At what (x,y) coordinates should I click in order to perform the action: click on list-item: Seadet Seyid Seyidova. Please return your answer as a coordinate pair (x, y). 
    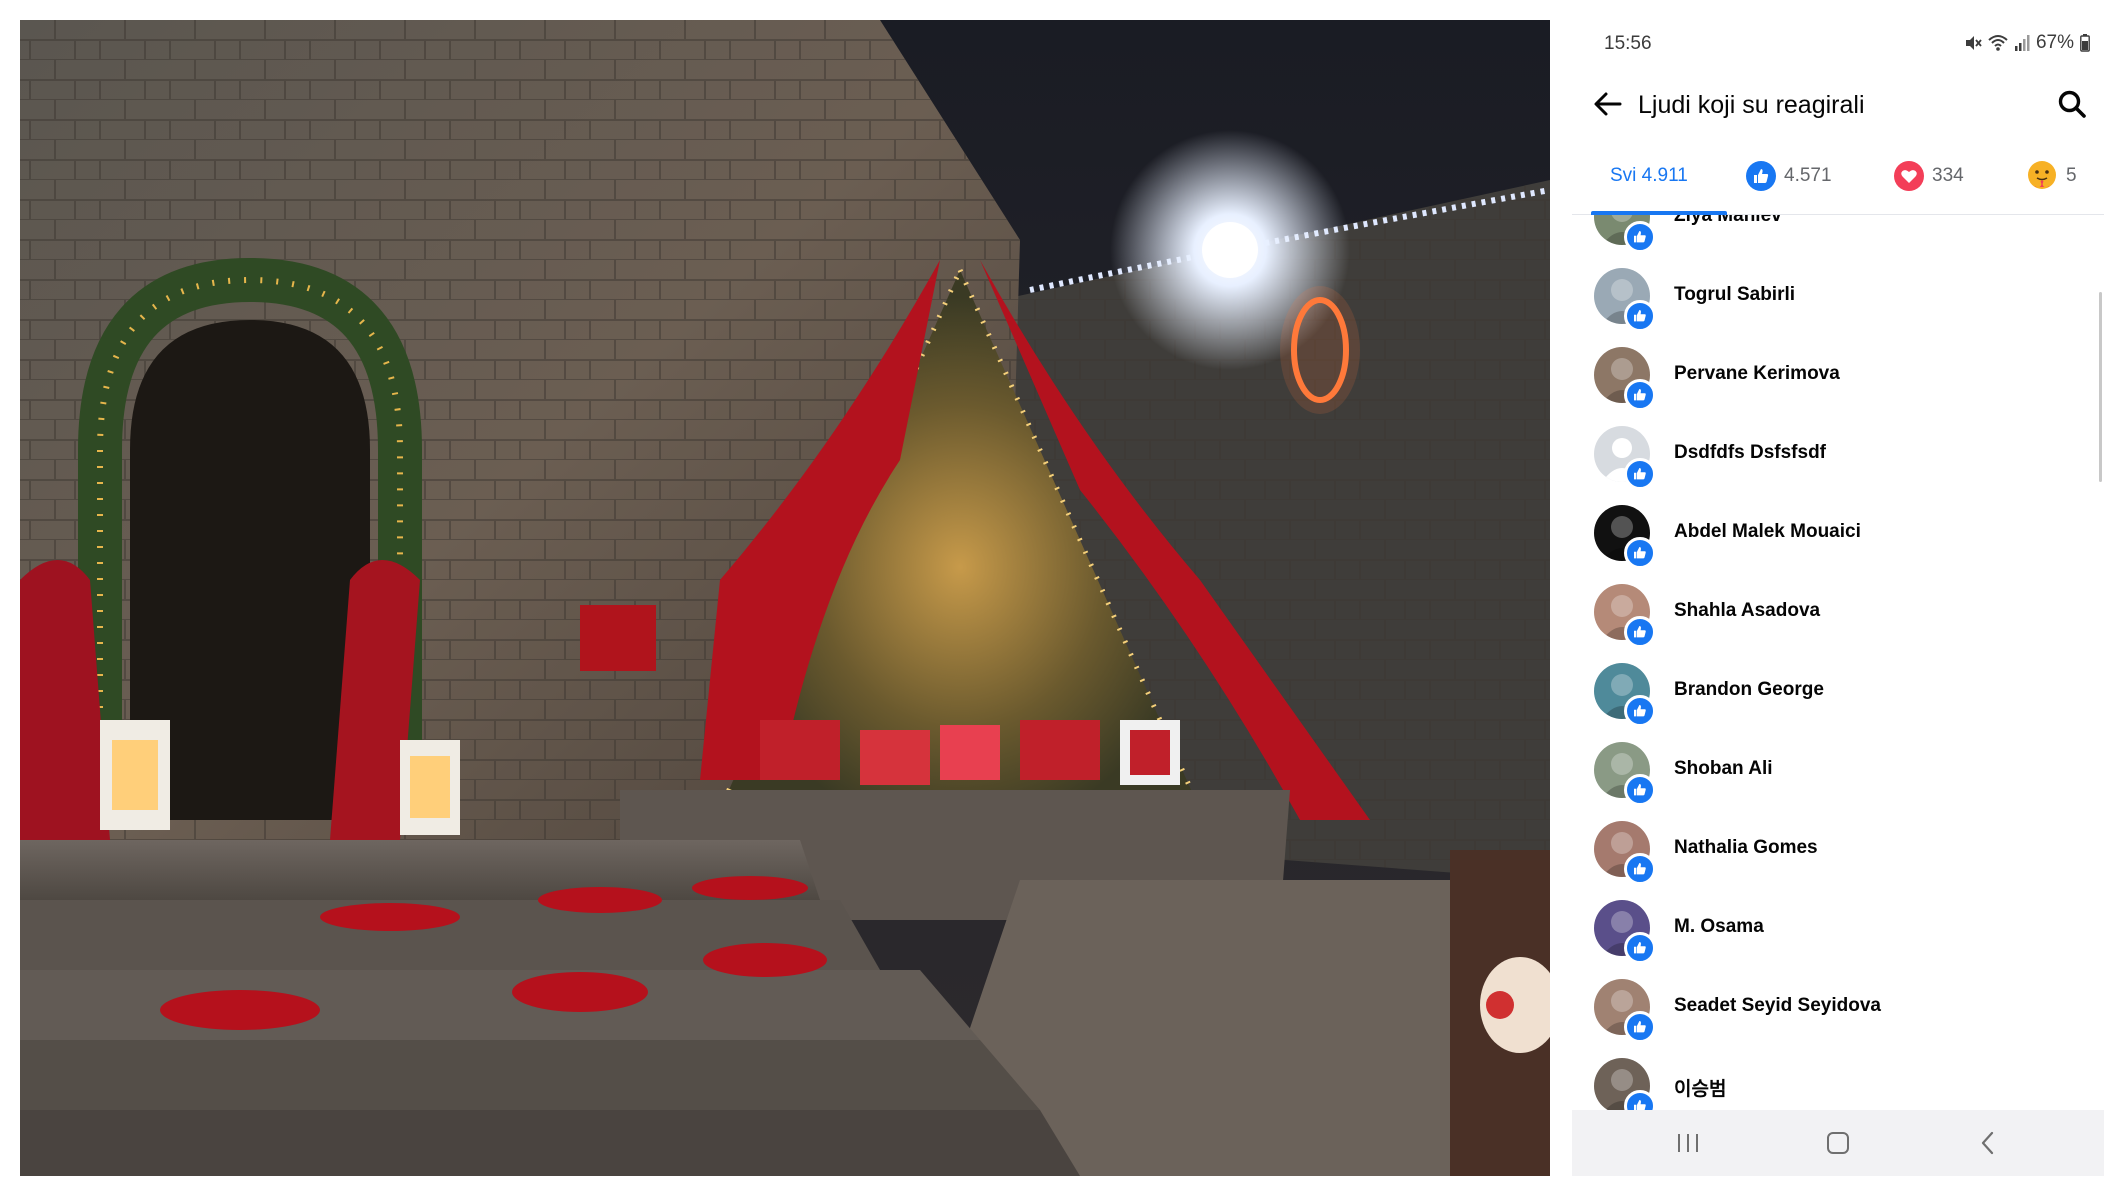
    Looking at the image, I should click on (1838, 1010).